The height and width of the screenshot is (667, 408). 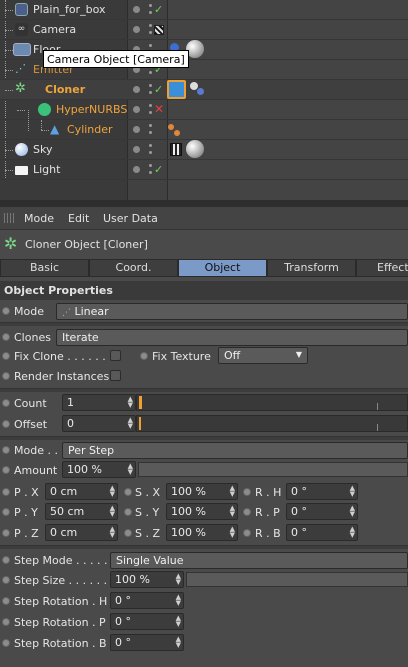 I want to click on menu-mode: Mode, so click(x=39, y=218).